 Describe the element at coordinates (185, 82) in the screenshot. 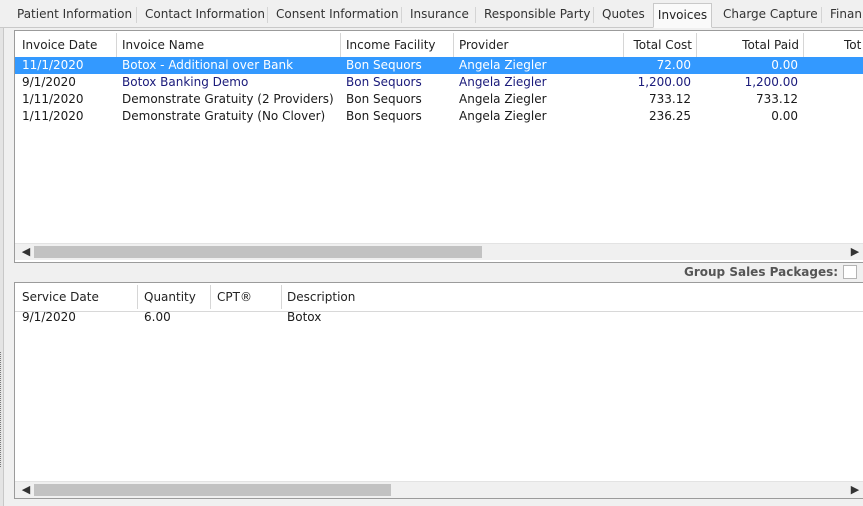

I see `invoice-name-cell: Botox Banking Demo` at that location.